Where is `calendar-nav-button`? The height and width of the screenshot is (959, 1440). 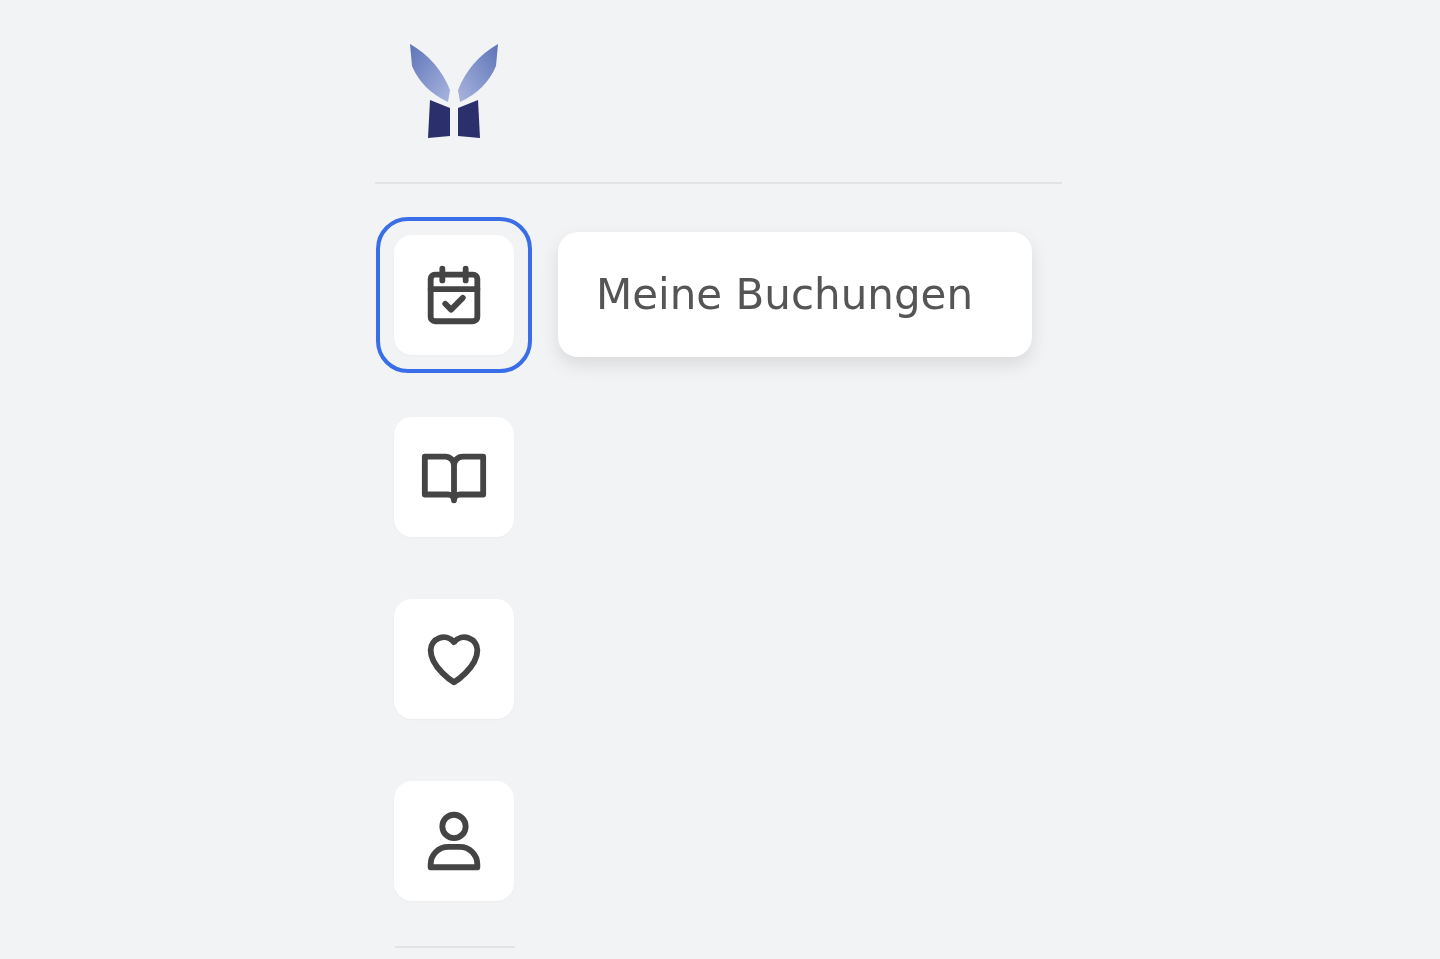
calendar-nav-button is located at coordinates (454, 295).